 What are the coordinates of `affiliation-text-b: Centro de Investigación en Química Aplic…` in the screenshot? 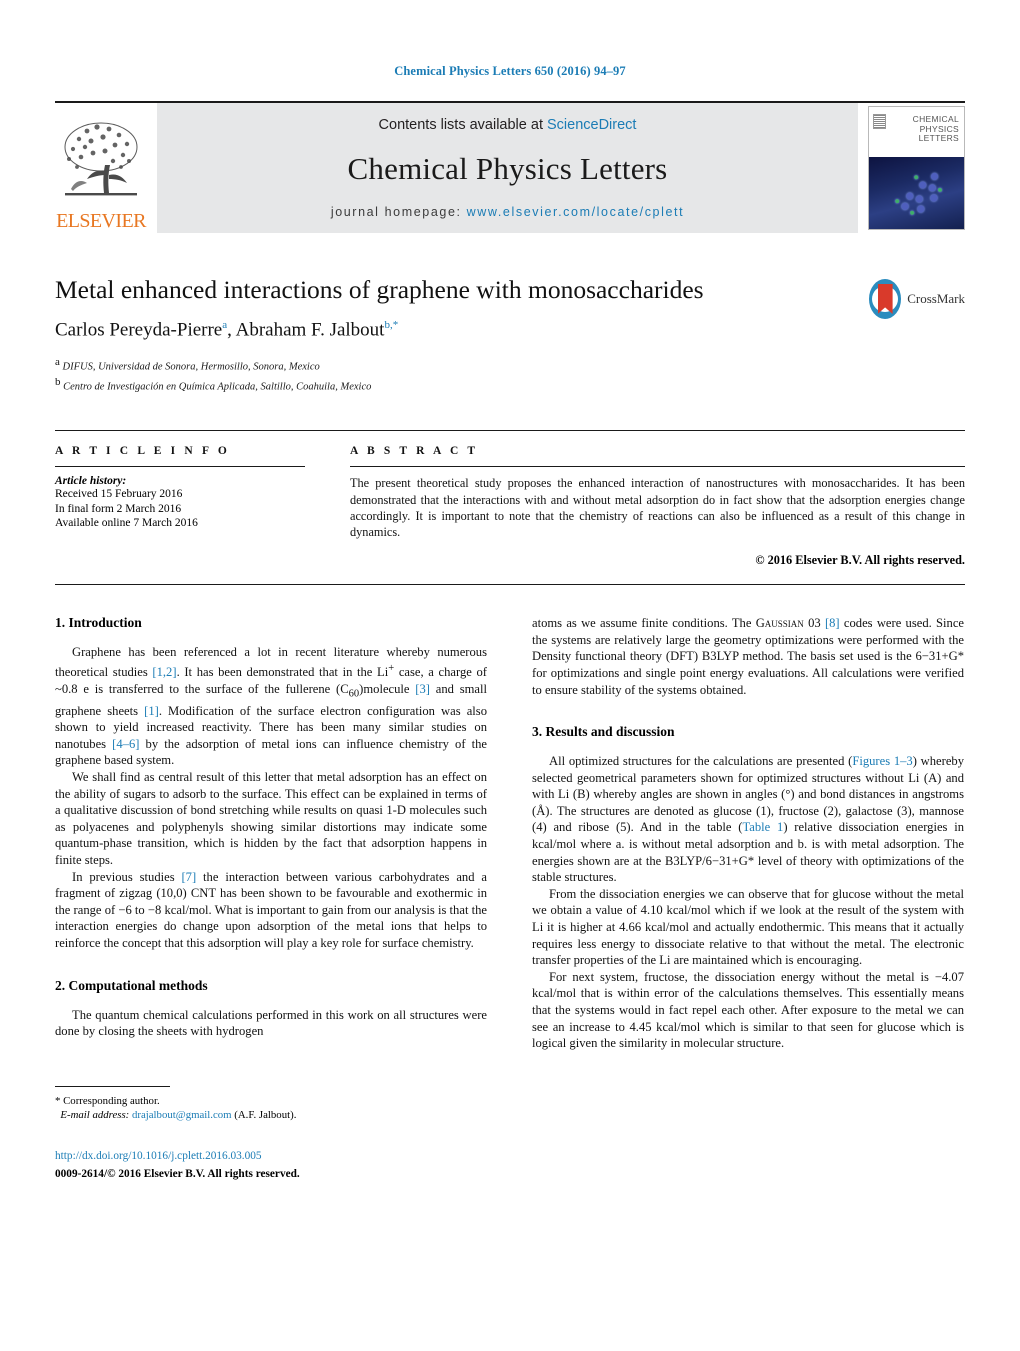 It's located at (217, 387).